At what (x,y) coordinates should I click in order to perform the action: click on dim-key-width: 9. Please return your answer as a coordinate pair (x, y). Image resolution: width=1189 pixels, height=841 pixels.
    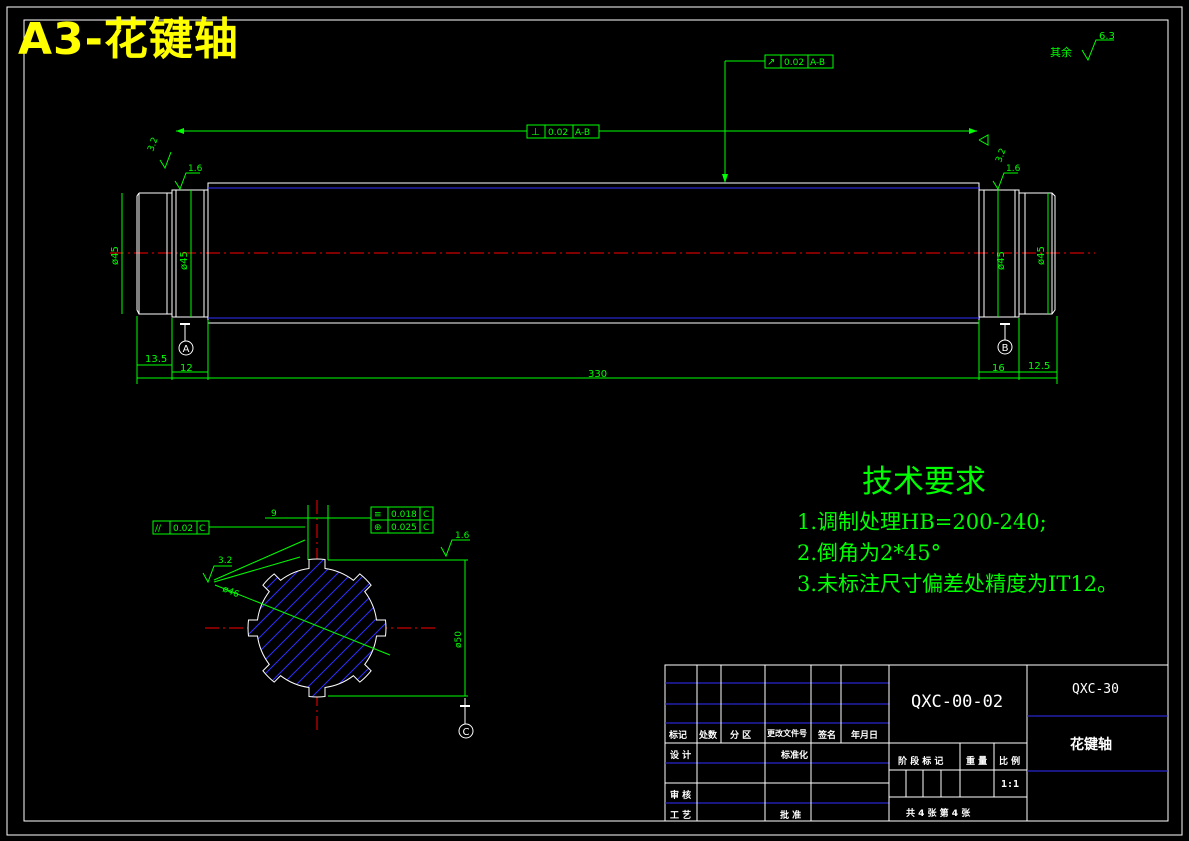
    Looking at the image, I should click on (274, 514).